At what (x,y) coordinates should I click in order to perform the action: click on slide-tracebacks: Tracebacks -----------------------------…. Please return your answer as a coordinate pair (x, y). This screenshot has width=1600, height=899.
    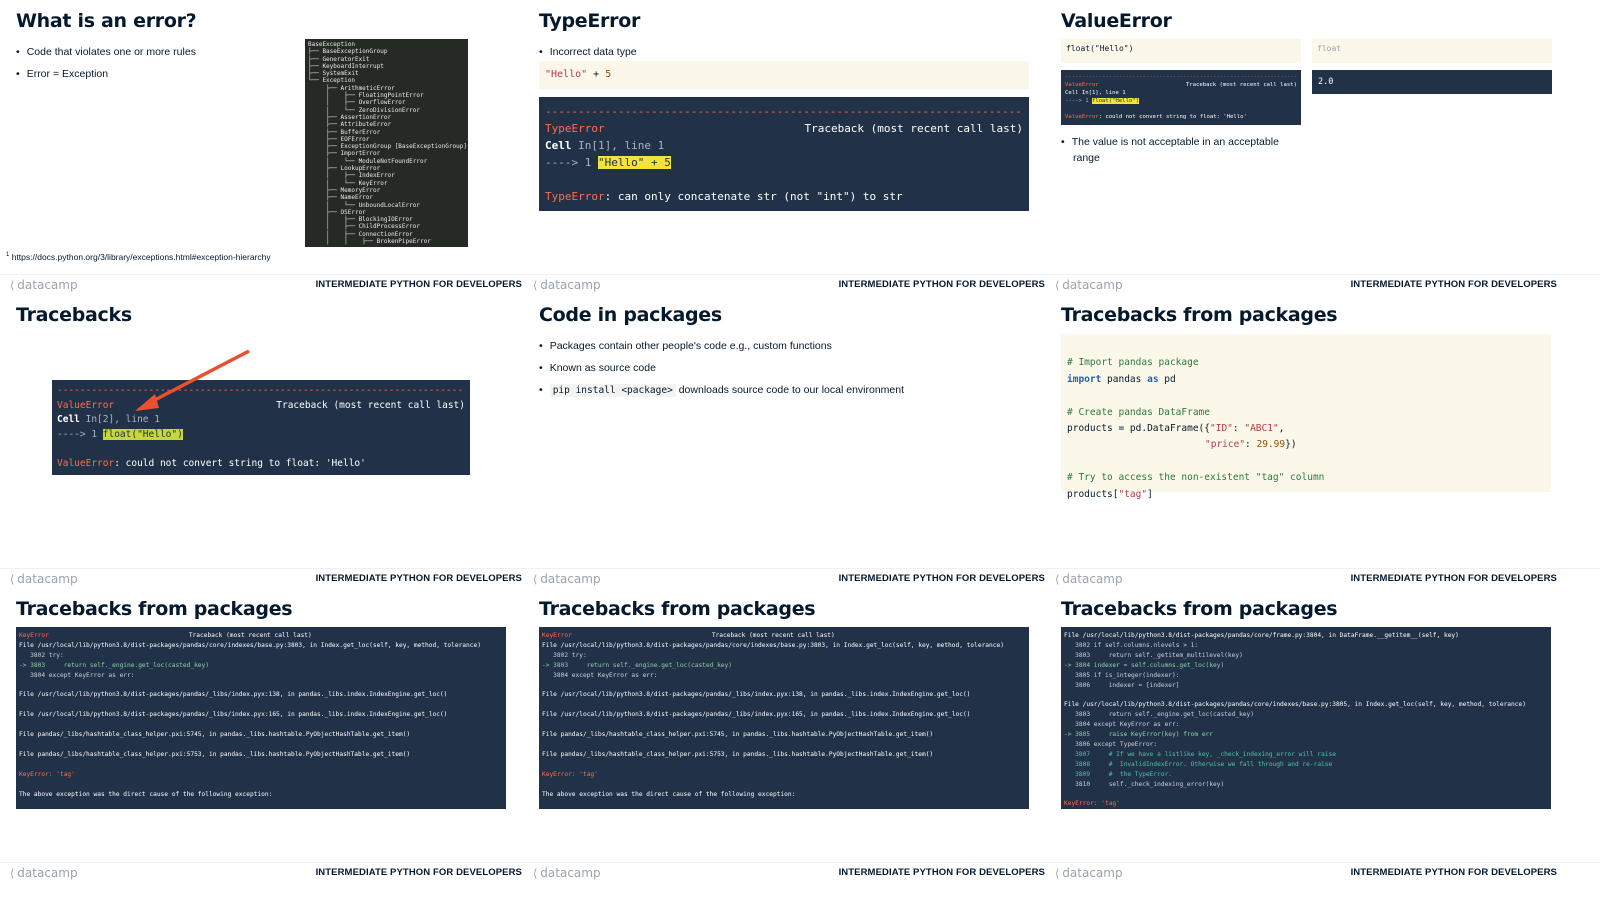
    Looking at the image, I should click on (266, 444).